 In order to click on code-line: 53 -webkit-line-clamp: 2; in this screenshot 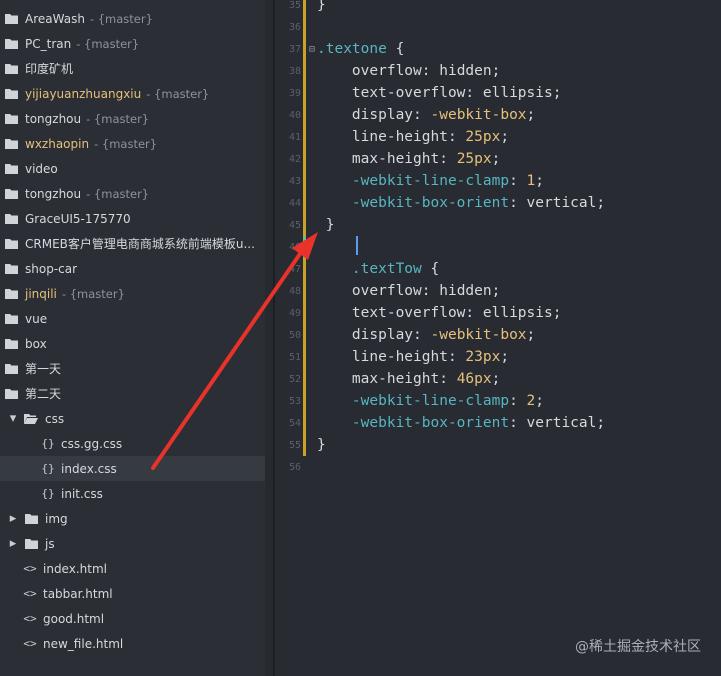, I will do `click(498, 401)`.